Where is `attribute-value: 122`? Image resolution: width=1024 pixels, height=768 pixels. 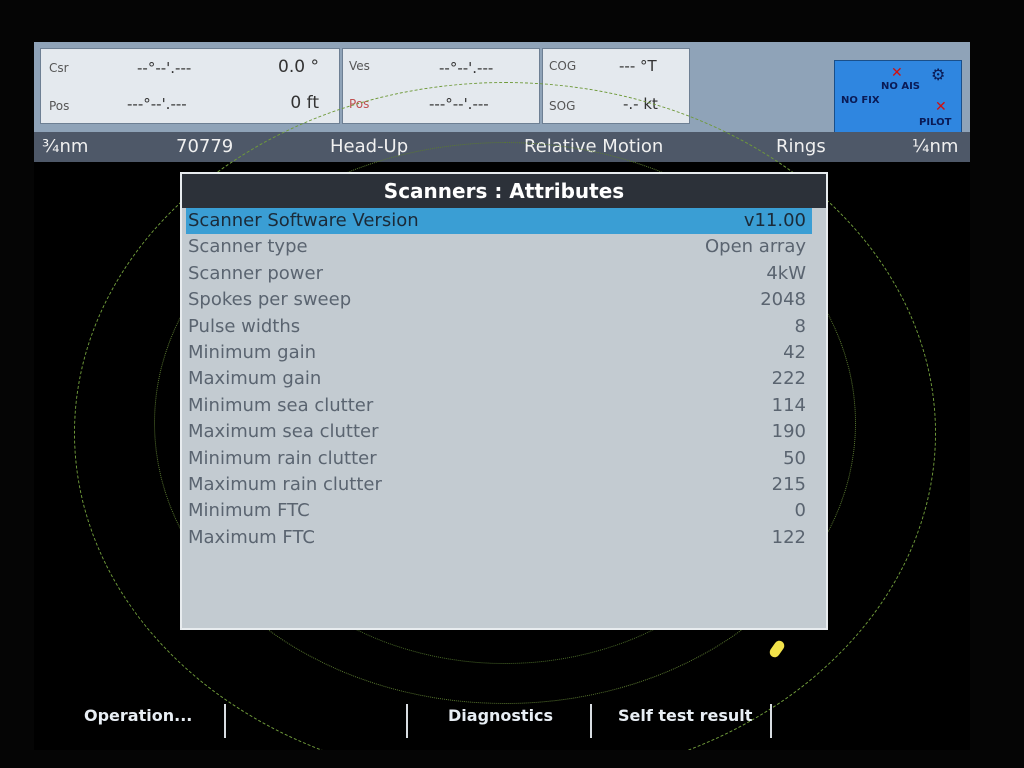 attribute-value: 122 is located at coordinates (788, 537).